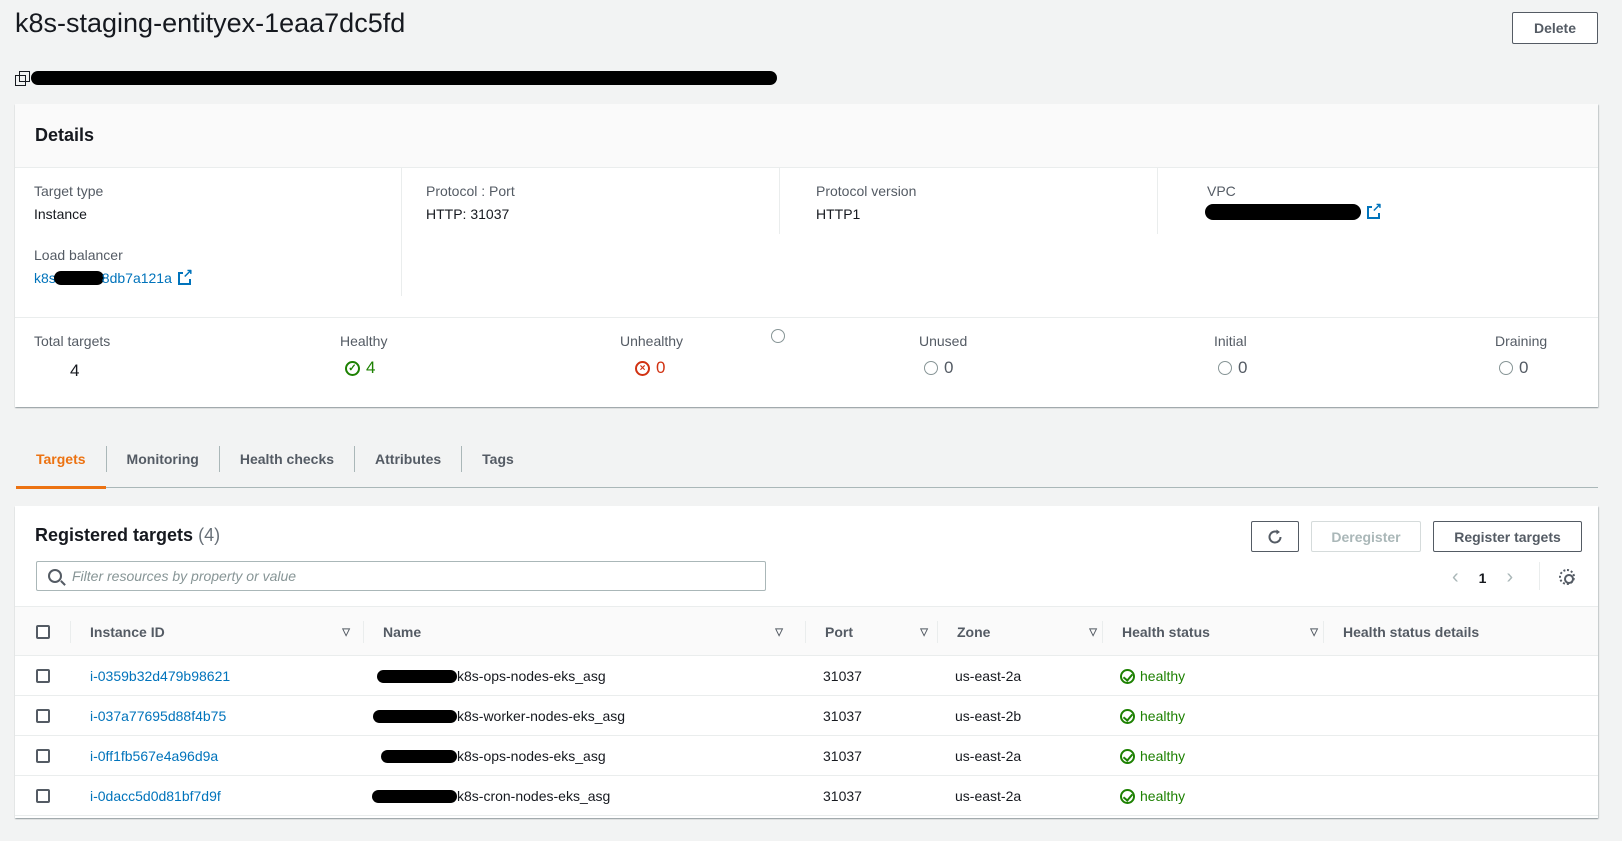 The image size is (1622, 841). I want to click on tab-monitoring: Monitoring, so click(163, 458).